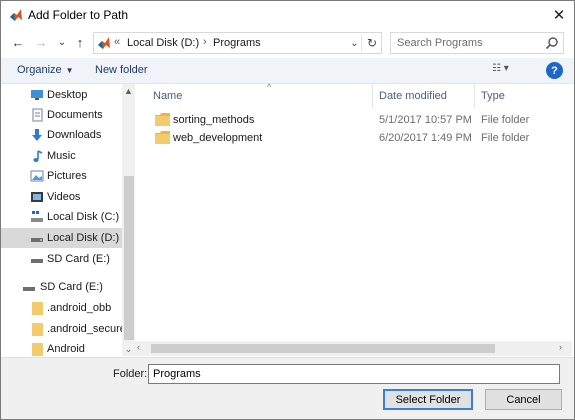 This screenshot has width=575, height=420. Describe the element at coordinates (138, 347) in the screenshot. I see `scroll-left-arrow-icon: ‹` at that location.